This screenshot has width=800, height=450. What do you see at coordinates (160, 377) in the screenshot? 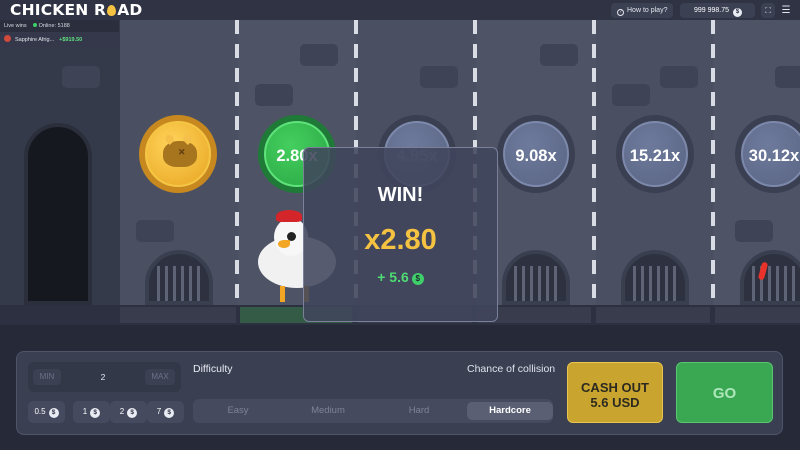
I see `max-bet-button: MAX` at bounding box center [160, 377].